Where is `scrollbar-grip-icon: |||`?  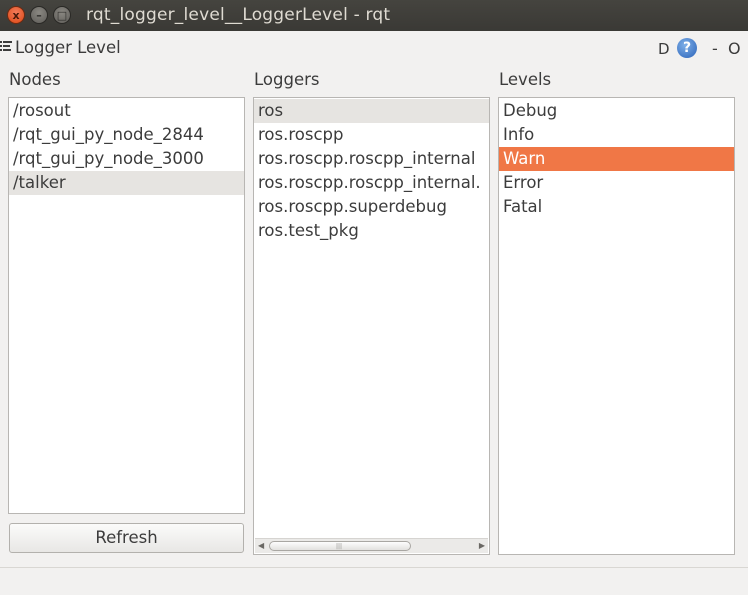
scrollbar-grip-icon: ||| is located at coordinates (339, 546).